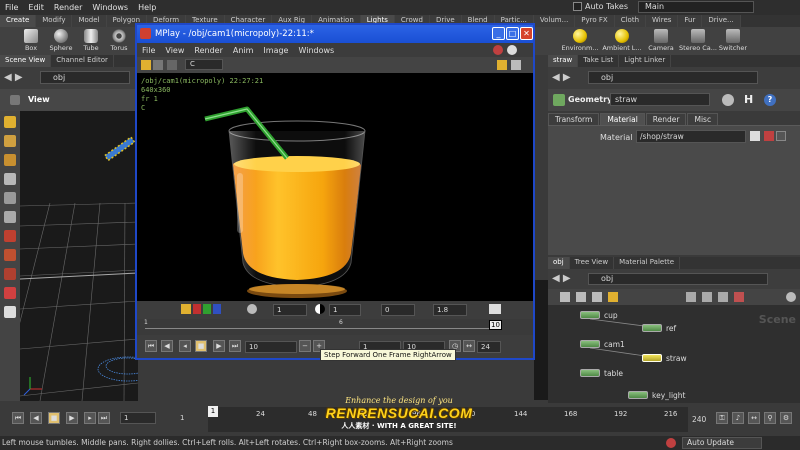  I want to click on fps-field: 24, so click(489, 347).